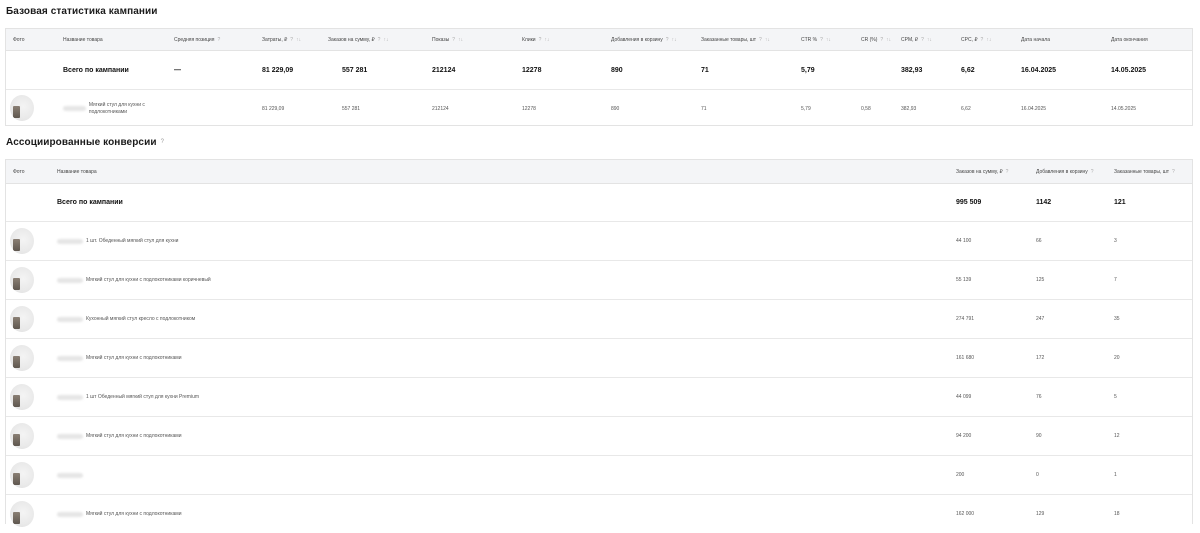 The image size is (1200, 533). What do you see at coordinates (358, 39) in the screenshot?
I see `col-orders-sum: Заказов на сумму, ₽? ↑↓` at bounding box center [358, 39].